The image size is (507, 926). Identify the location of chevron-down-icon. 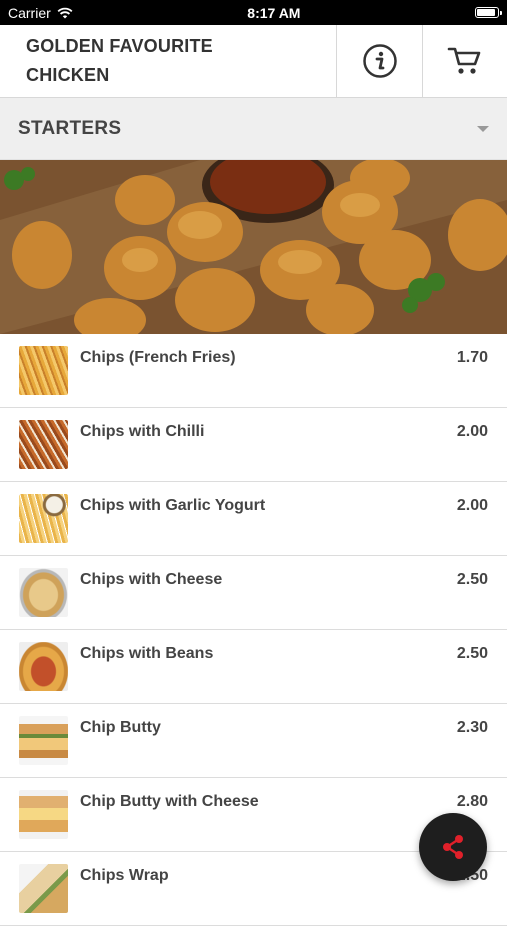
(483, 128).